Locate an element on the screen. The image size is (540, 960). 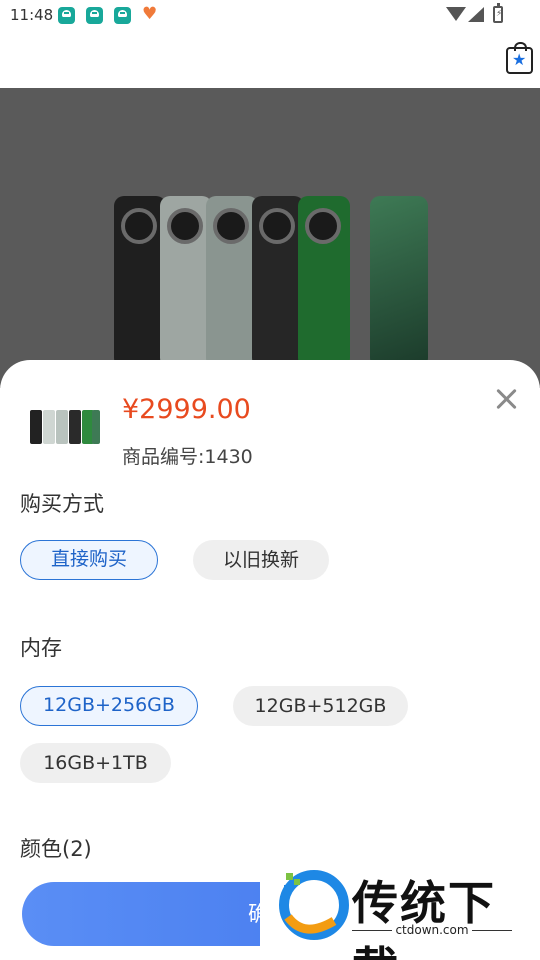
product-price: ¥2999.00 is located at coordinates (186, 409).